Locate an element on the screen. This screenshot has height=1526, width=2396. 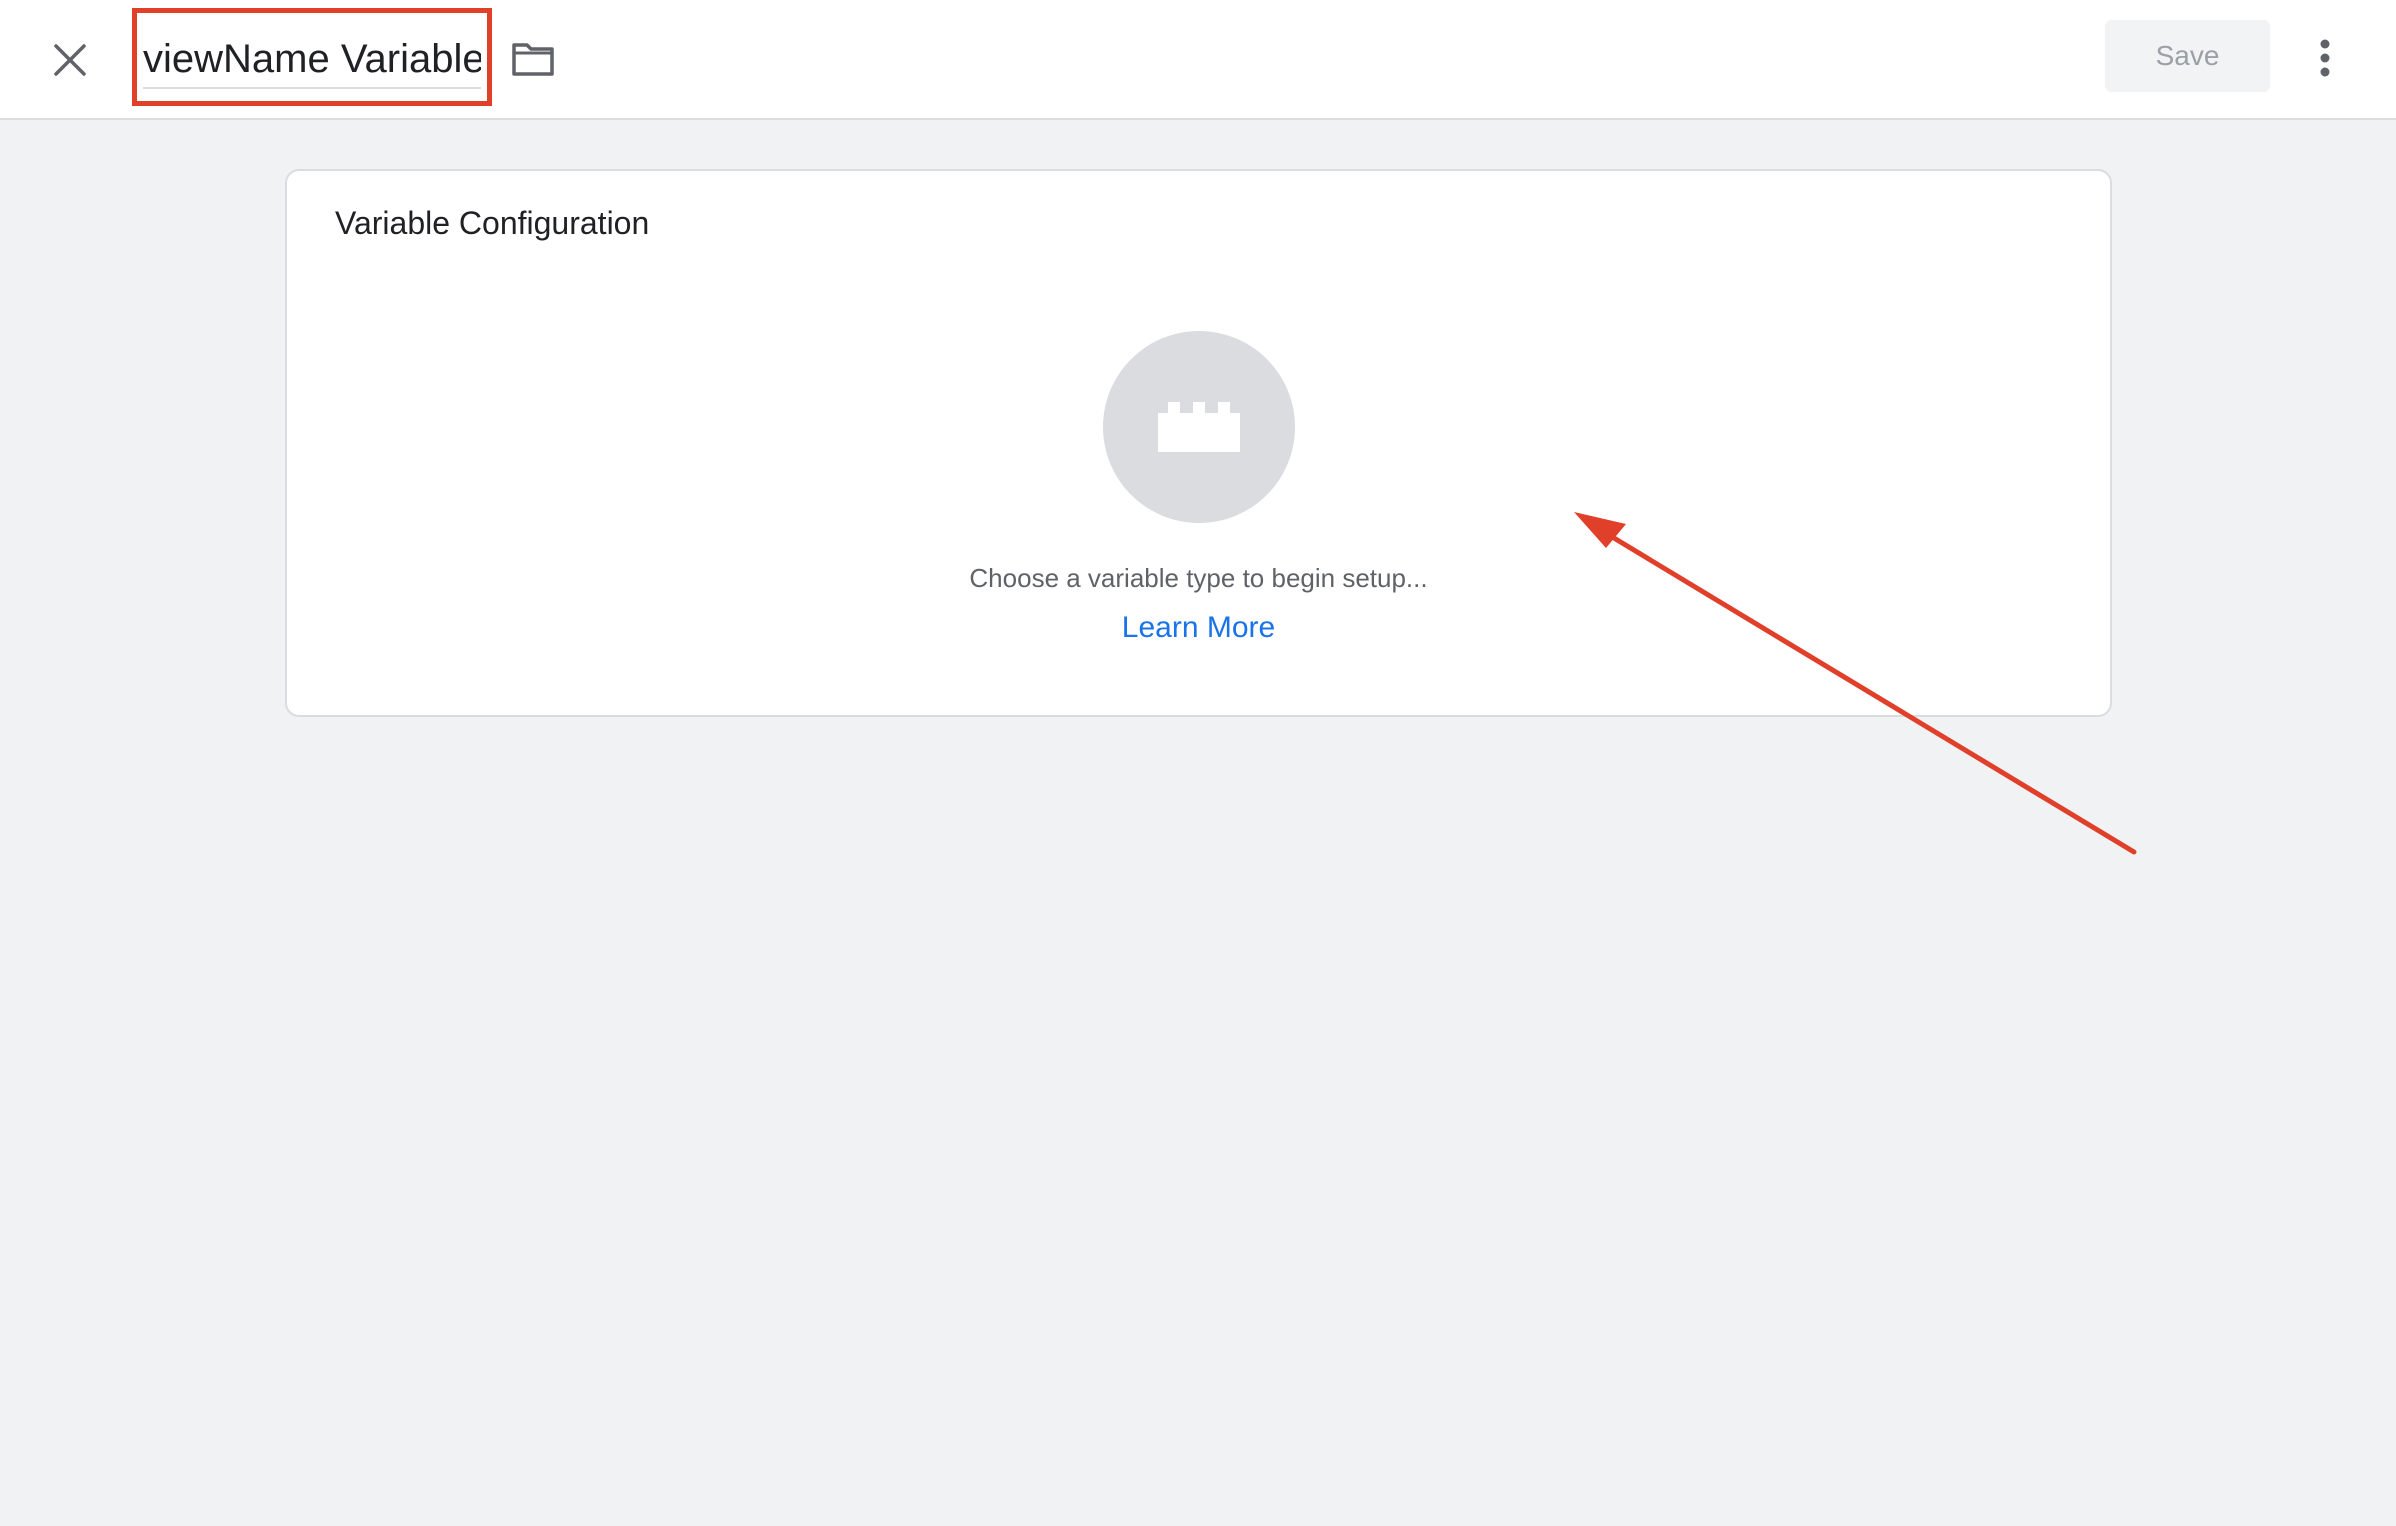
folder-icon is located at coordinates (533, 59).